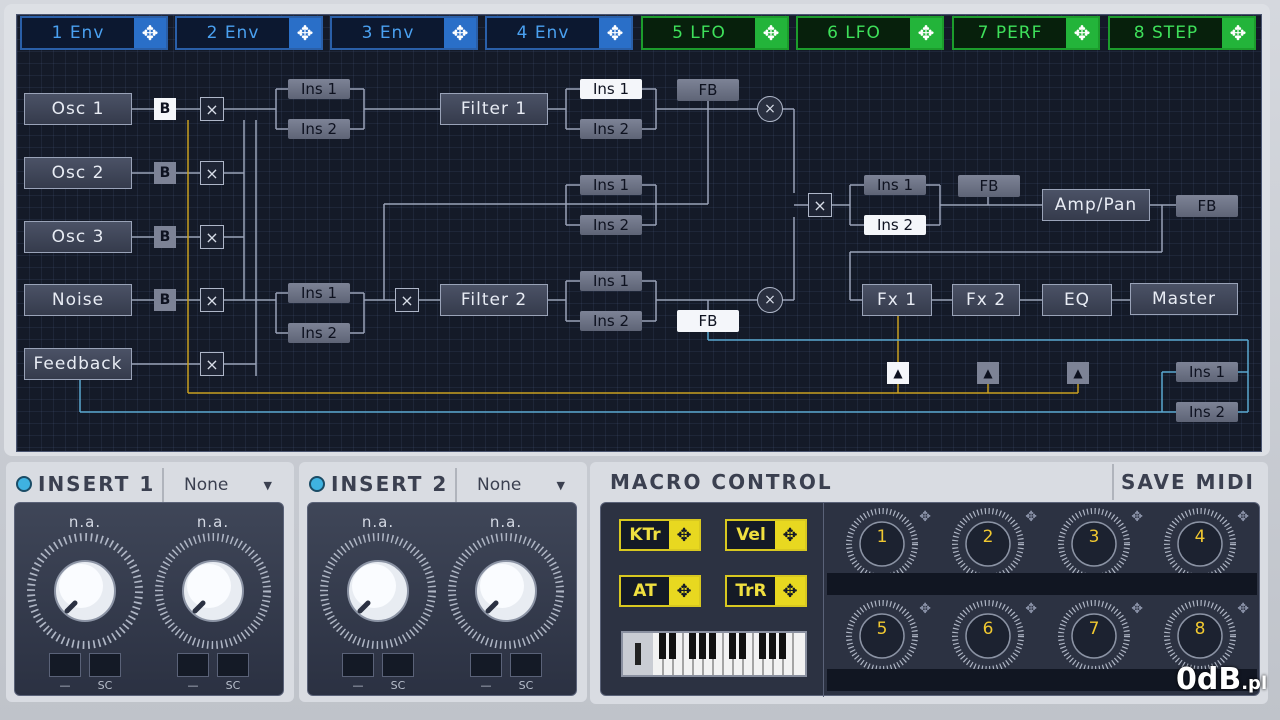 The image size is (1280, 720). Describe the element at coordinates (1184, 299) in the screenshot. I see `master-module: Master` at that location.